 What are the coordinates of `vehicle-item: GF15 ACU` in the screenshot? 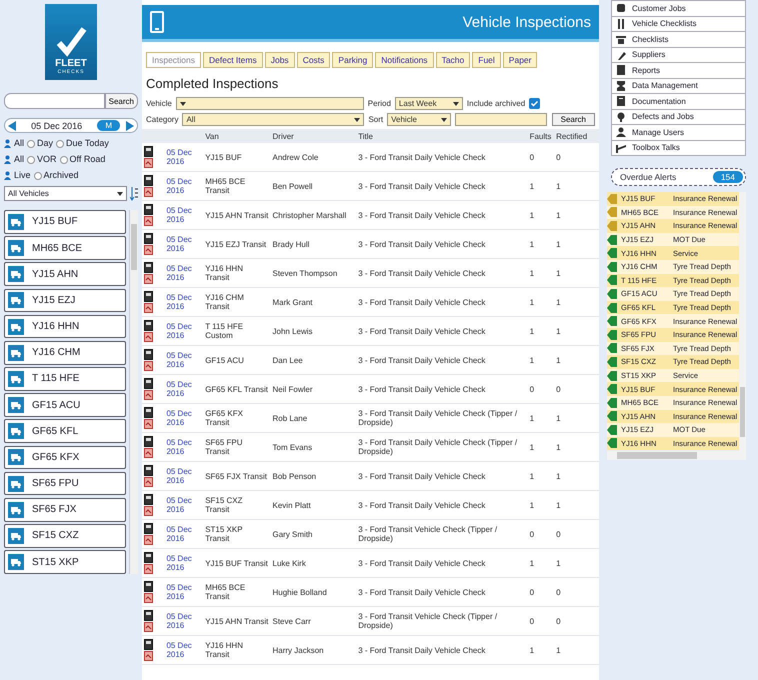 It's located at (65, 405).